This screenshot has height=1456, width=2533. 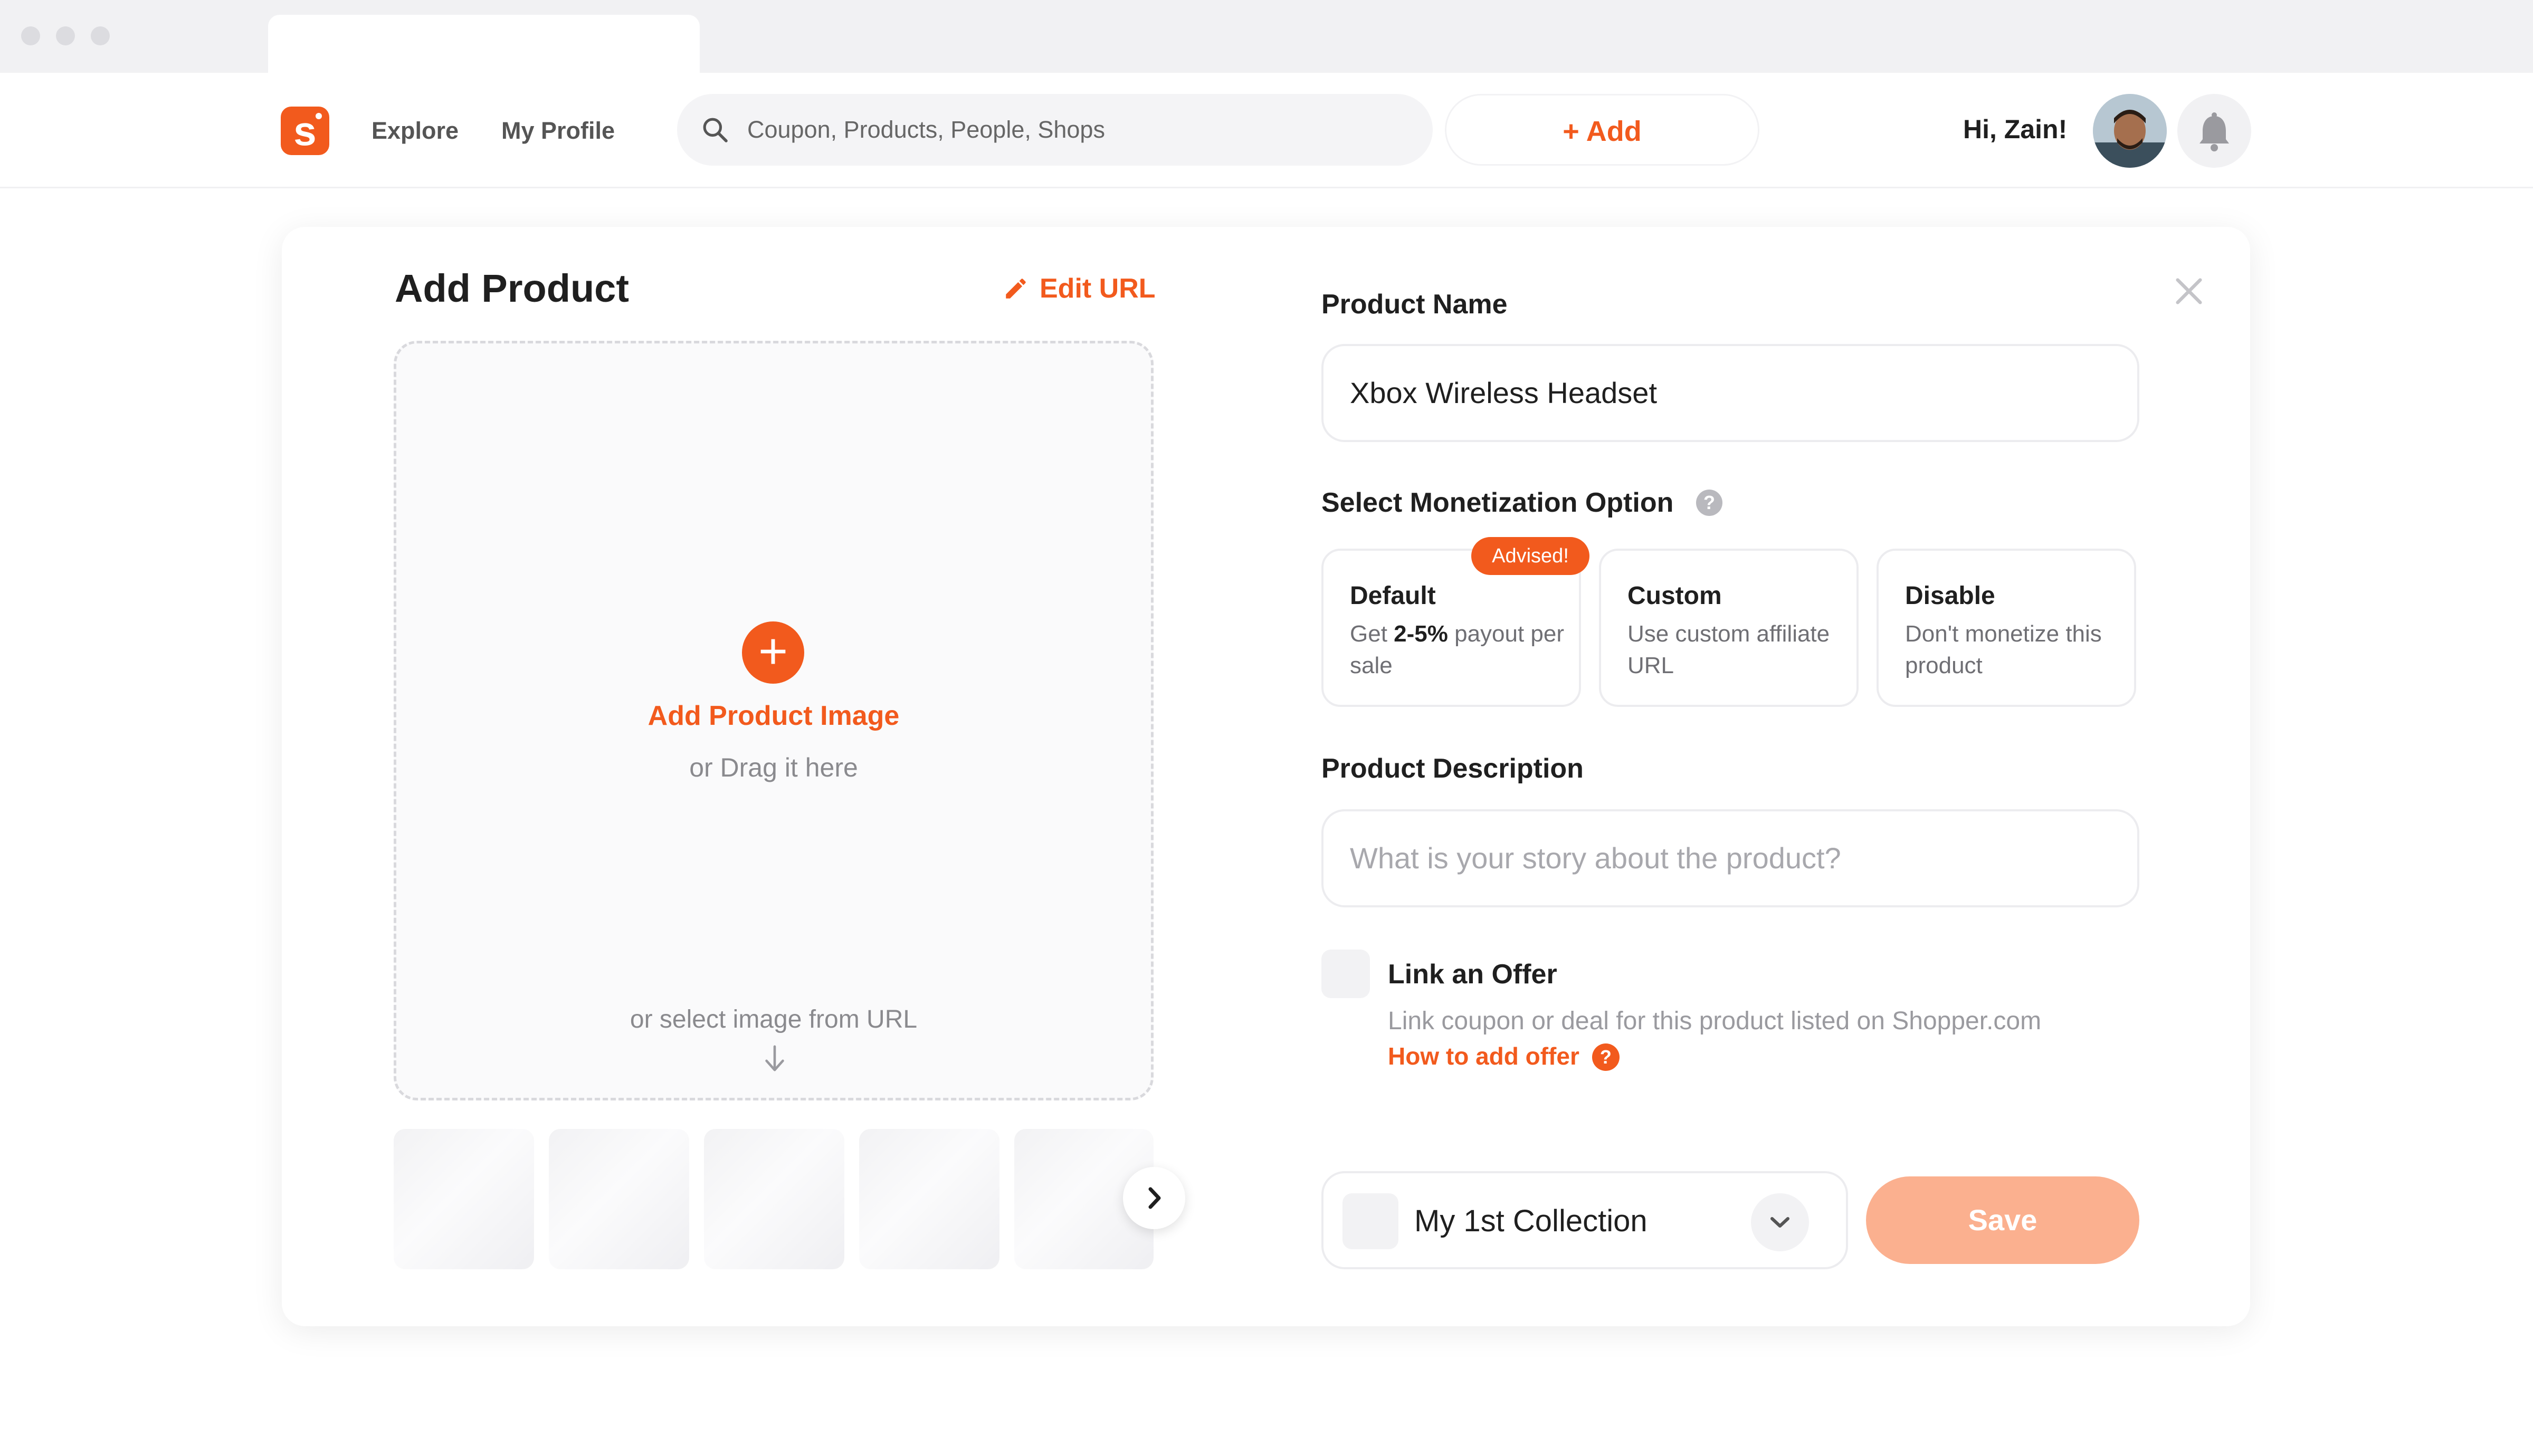 What do you see at coordinates (1950, 596) in the screenshot?
I see `option-disable-title: Disable` at bounding box center [1950, 596].